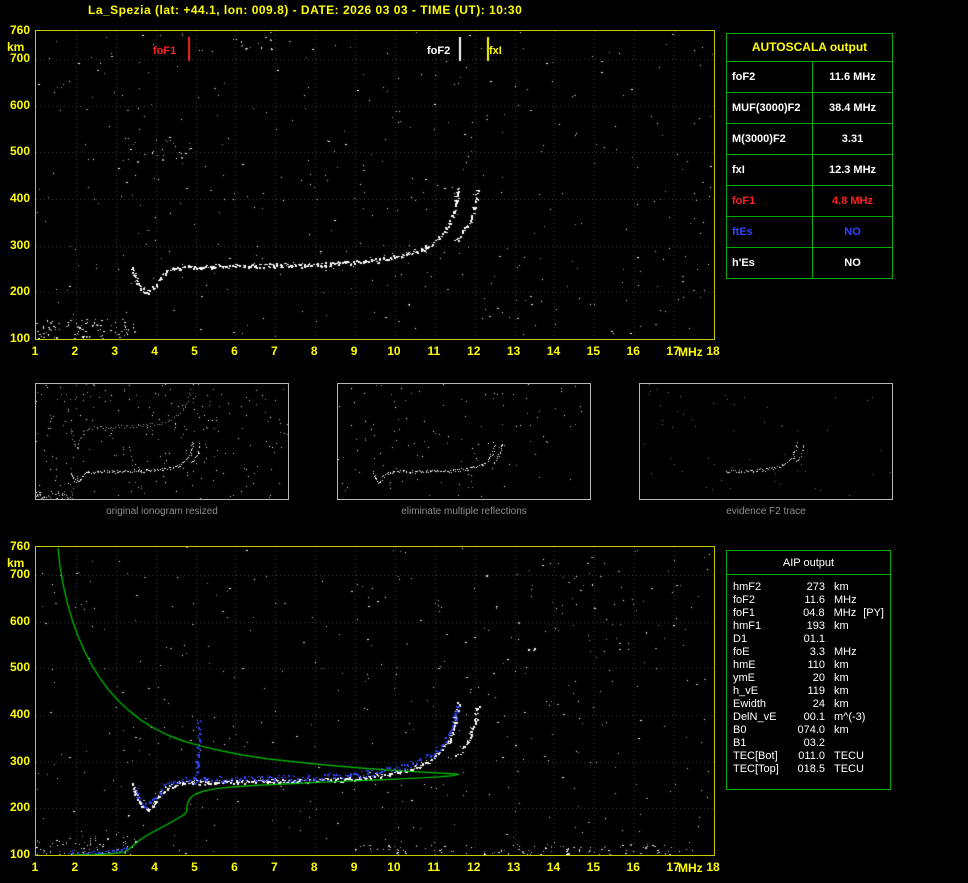  I want to click on aip-row-label: B0, so click(740, 730).